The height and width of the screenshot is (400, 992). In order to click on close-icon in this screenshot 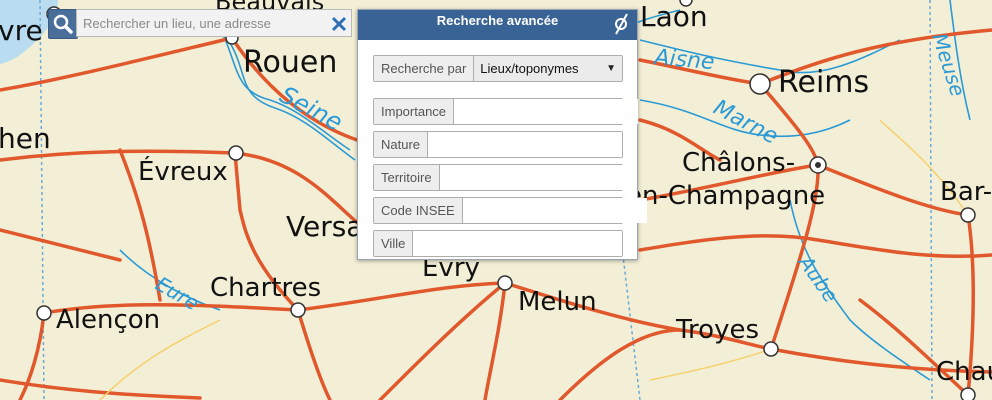, I will do `click(339, 24)`.